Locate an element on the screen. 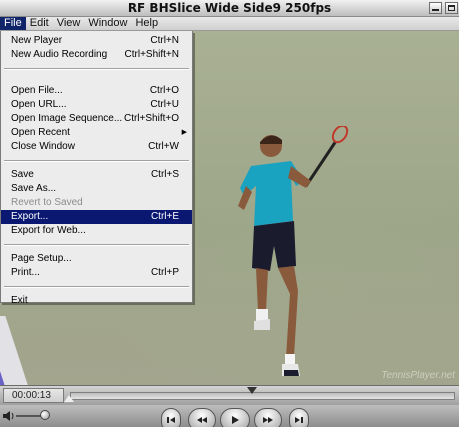 The height and width of the screenshot is (427, 459). menu-file: File is located at coordinates (13, 23).